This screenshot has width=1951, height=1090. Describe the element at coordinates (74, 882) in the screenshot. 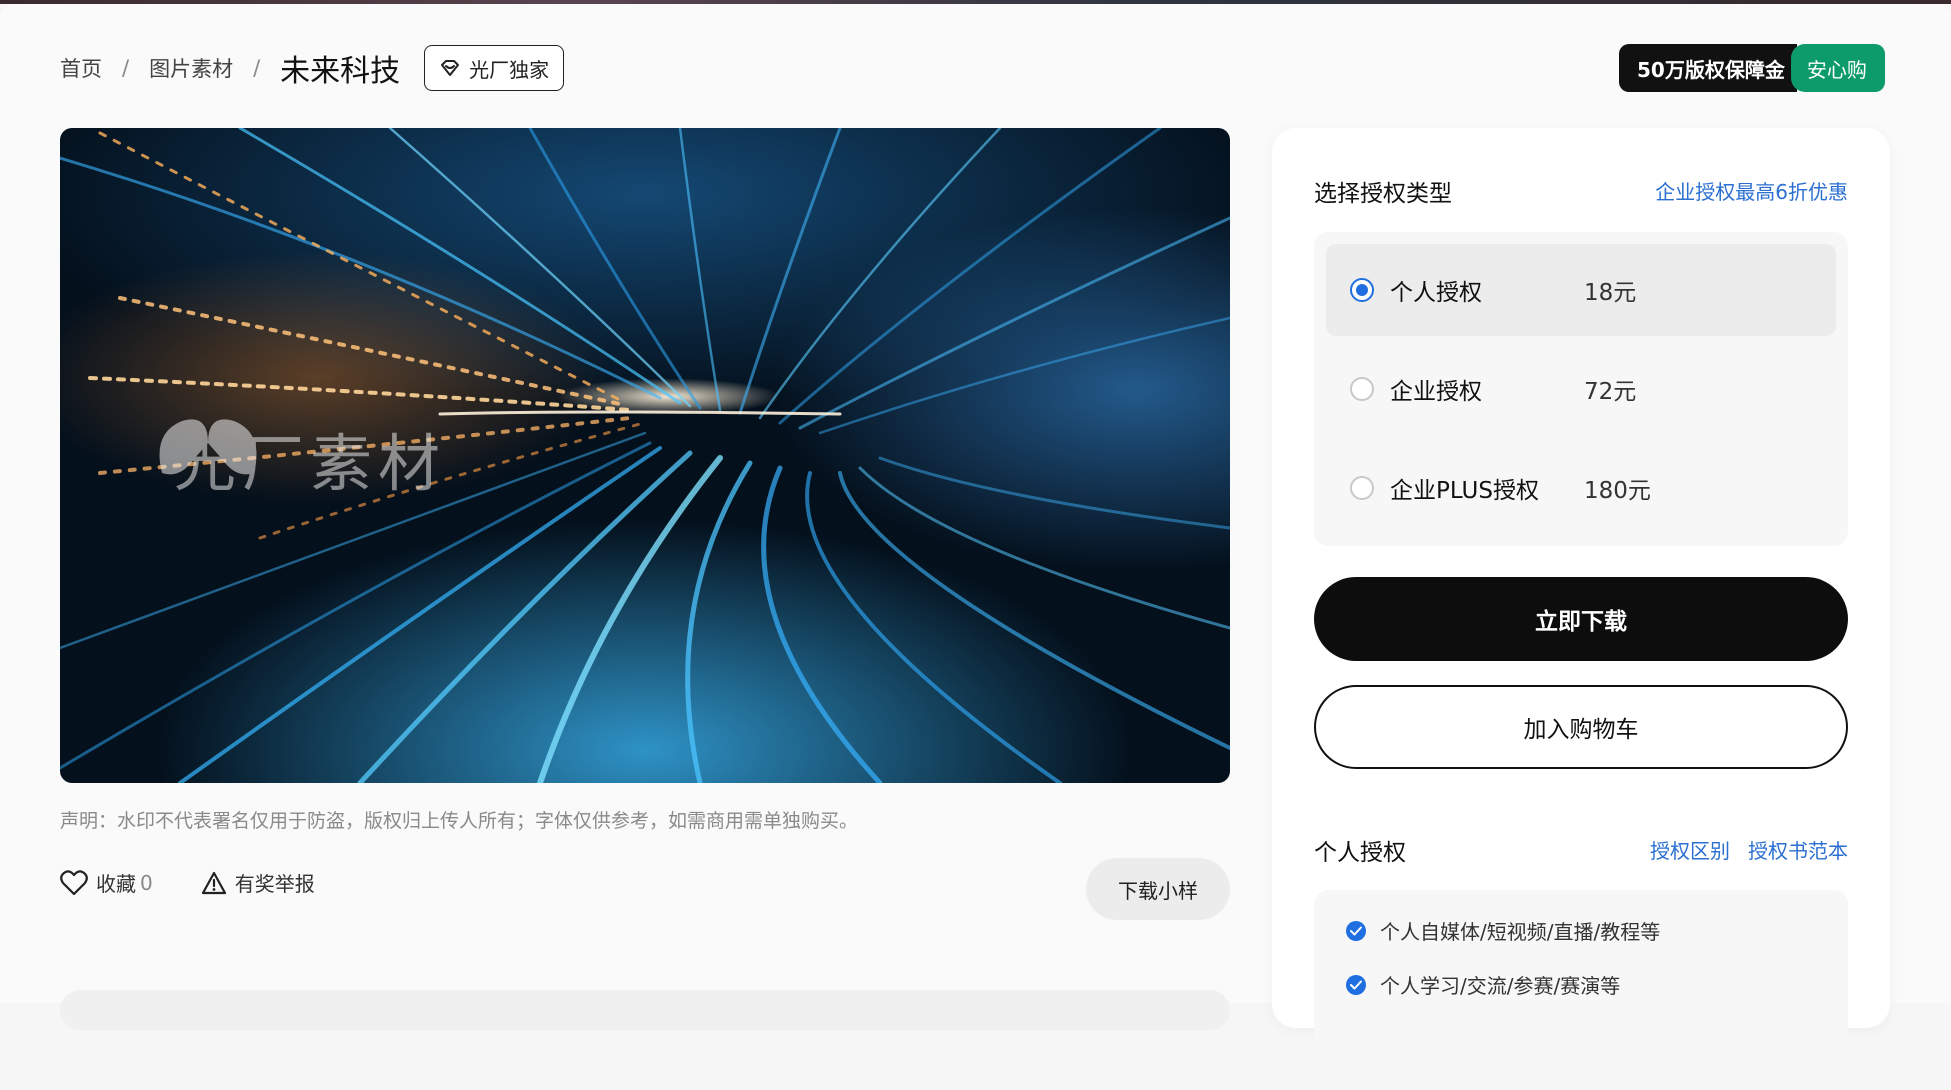

I see `heart-icon` at that location.